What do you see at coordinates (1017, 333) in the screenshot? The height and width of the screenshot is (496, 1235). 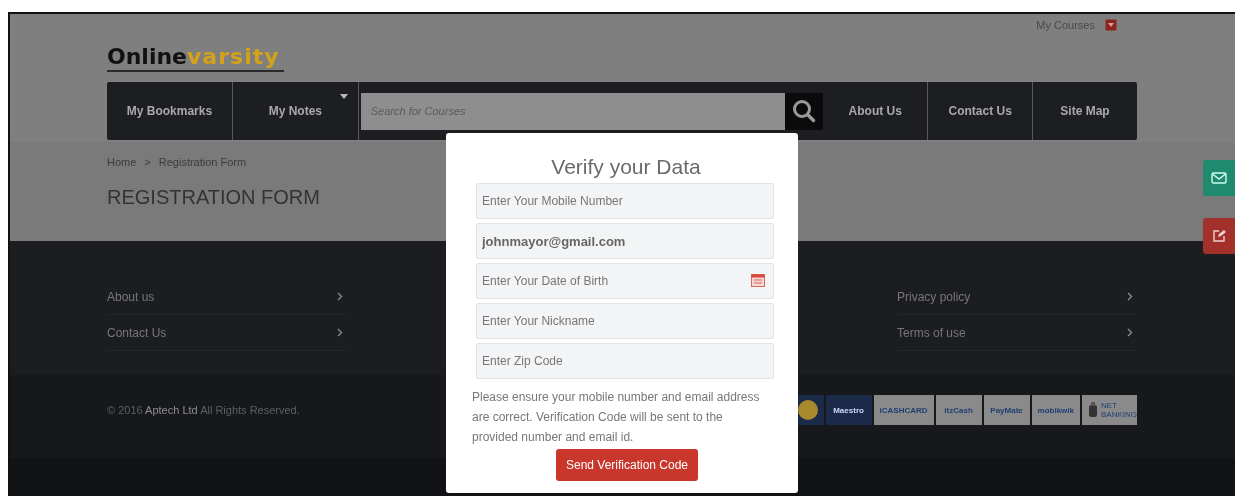 I see `footer-link: Terms of use` at bounding box center [1017, 333].